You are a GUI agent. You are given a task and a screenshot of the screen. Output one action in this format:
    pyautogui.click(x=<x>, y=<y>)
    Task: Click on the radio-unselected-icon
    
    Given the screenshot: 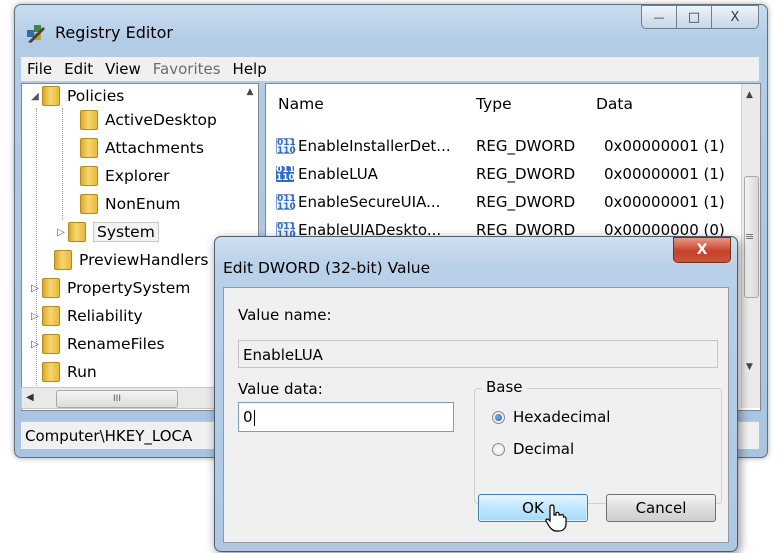 What is the action you would take?
    pyautogui.click(x=498, y=449)
    